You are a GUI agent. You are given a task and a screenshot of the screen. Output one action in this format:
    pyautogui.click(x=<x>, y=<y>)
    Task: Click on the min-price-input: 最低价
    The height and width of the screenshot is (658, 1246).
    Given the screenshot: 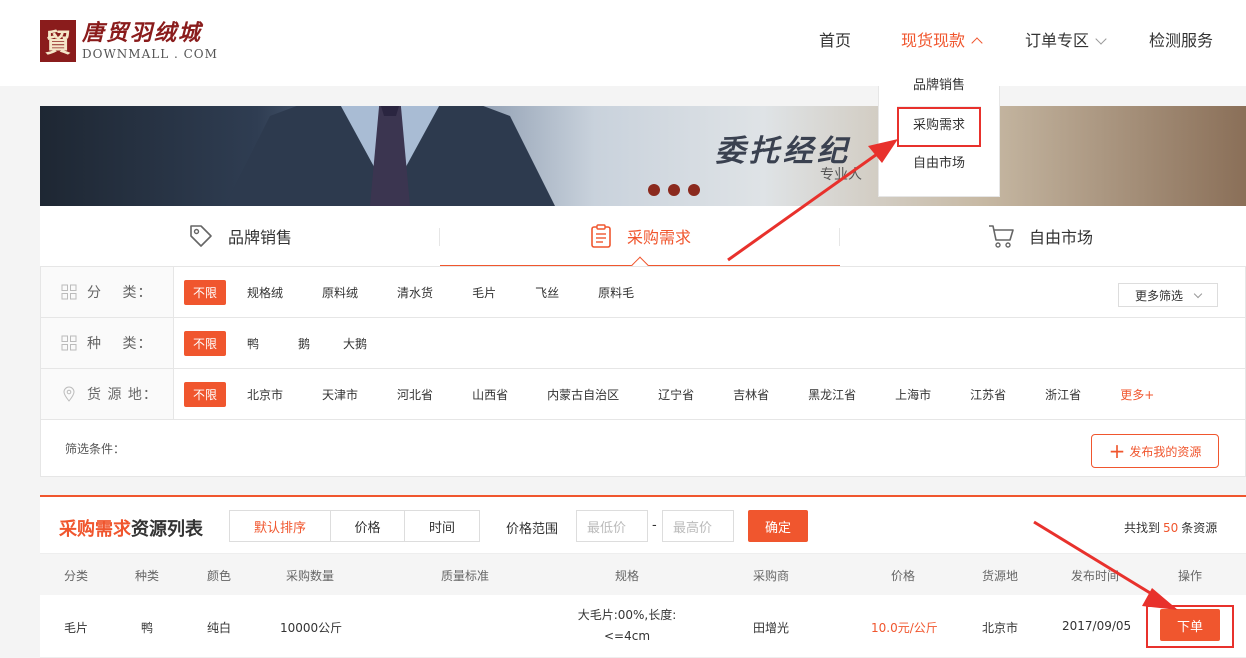 What is the action you would take?
    pyautogui.click(x=612, y=526)
    